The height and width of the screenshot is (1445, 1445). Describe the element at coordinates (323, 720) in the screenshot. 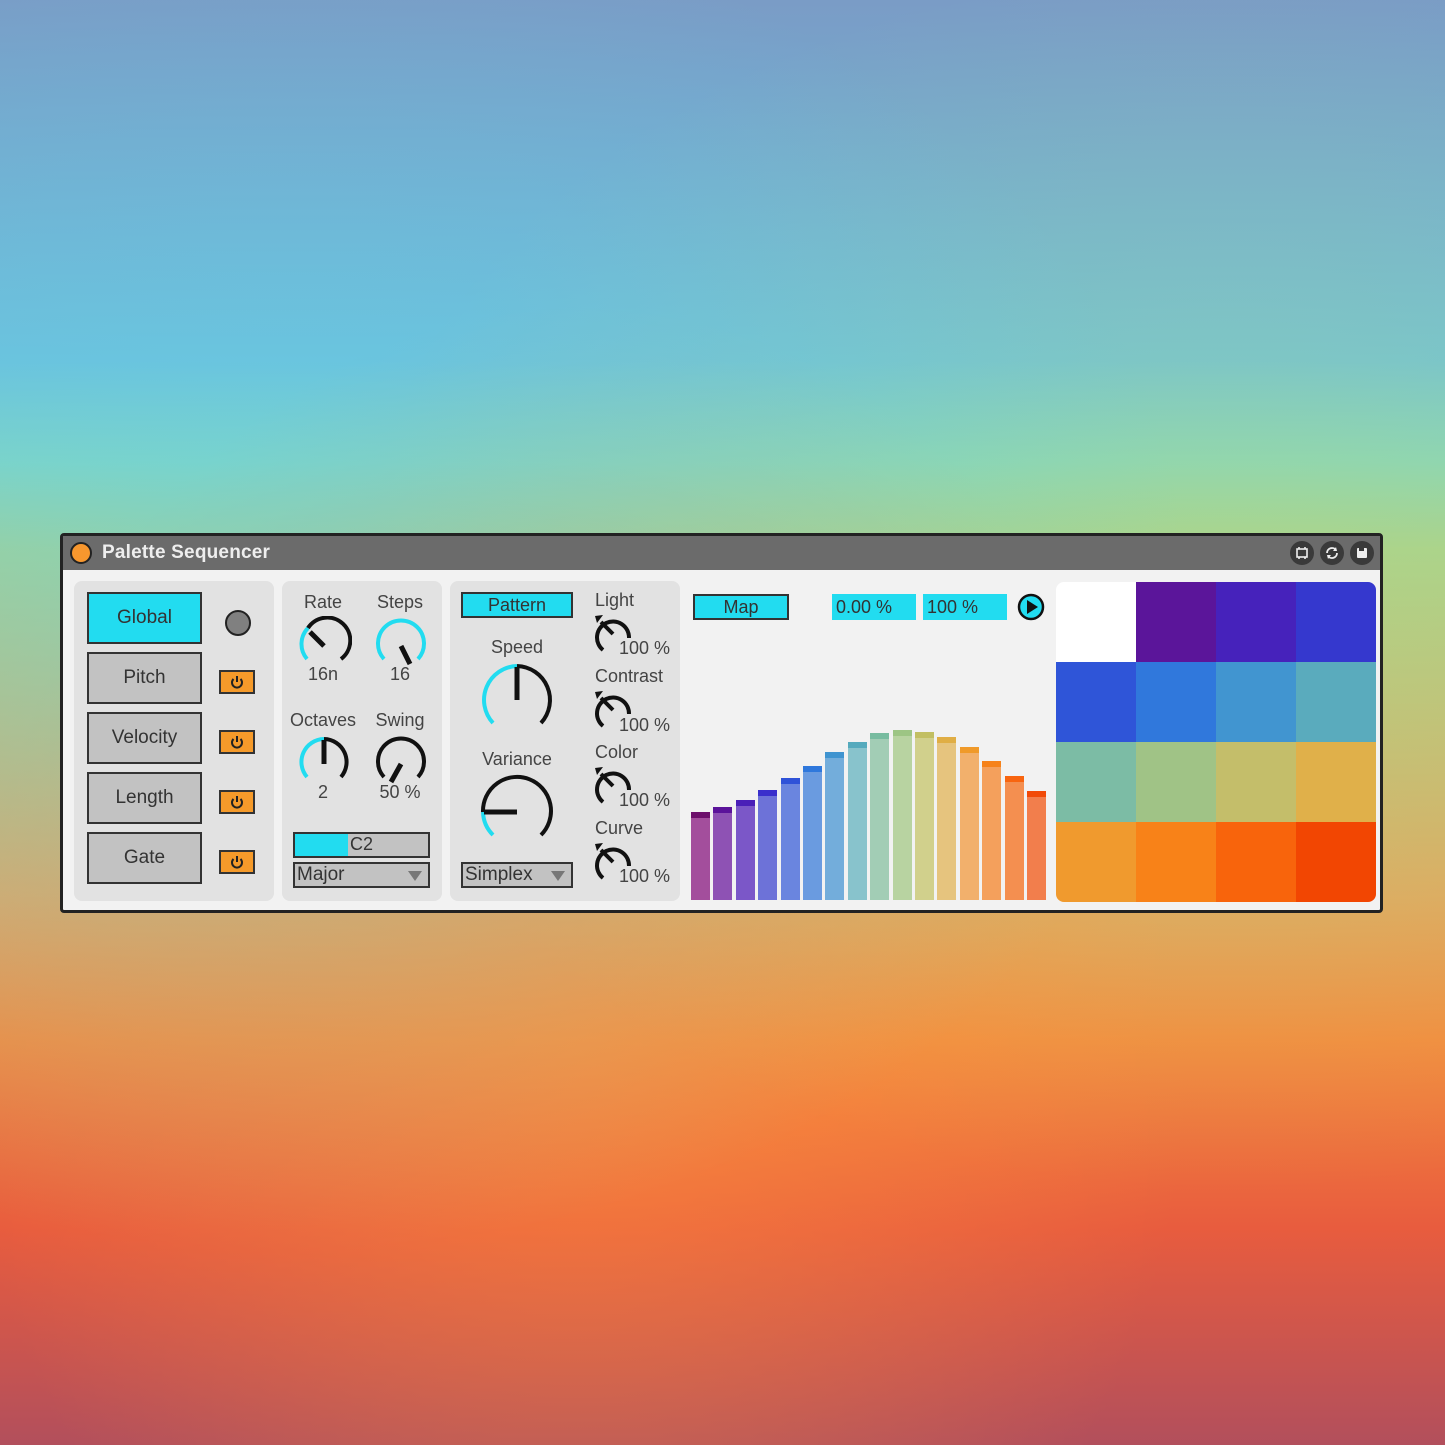

I see `octaves-label: Octaves` at that location.